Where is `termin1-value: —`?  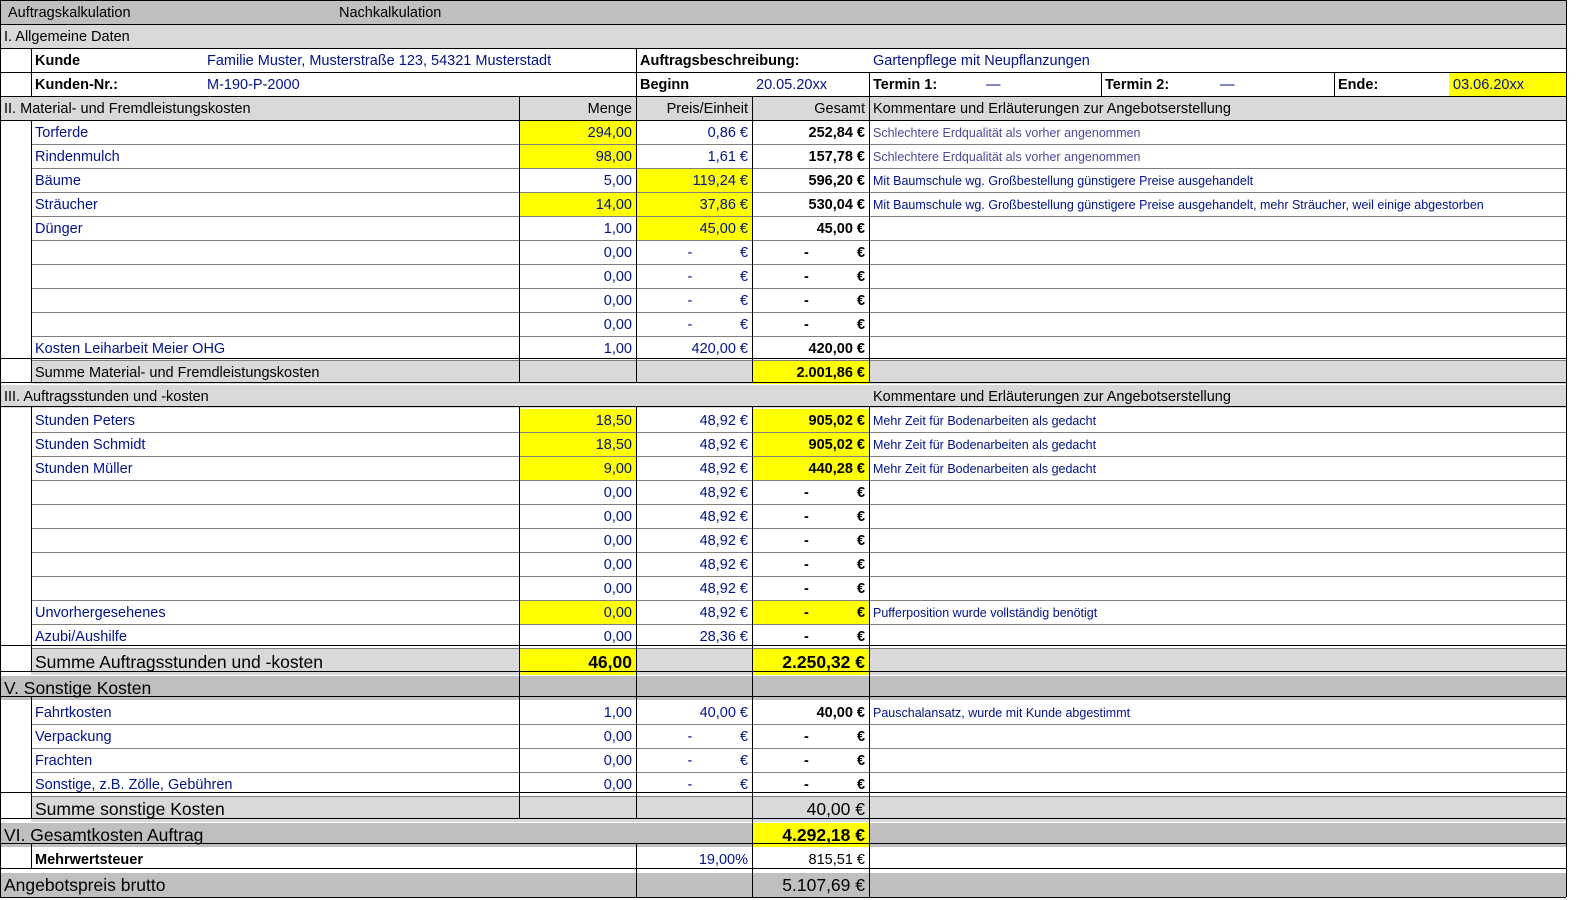
termin1-value: — is located at coordinates (1032, 84).